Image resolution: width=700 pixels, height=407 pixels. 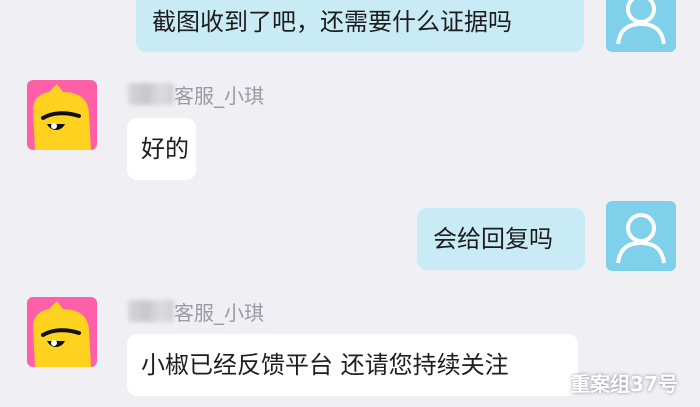 I want to click on watermark: 重案组37号, so click(x=610, y=382).